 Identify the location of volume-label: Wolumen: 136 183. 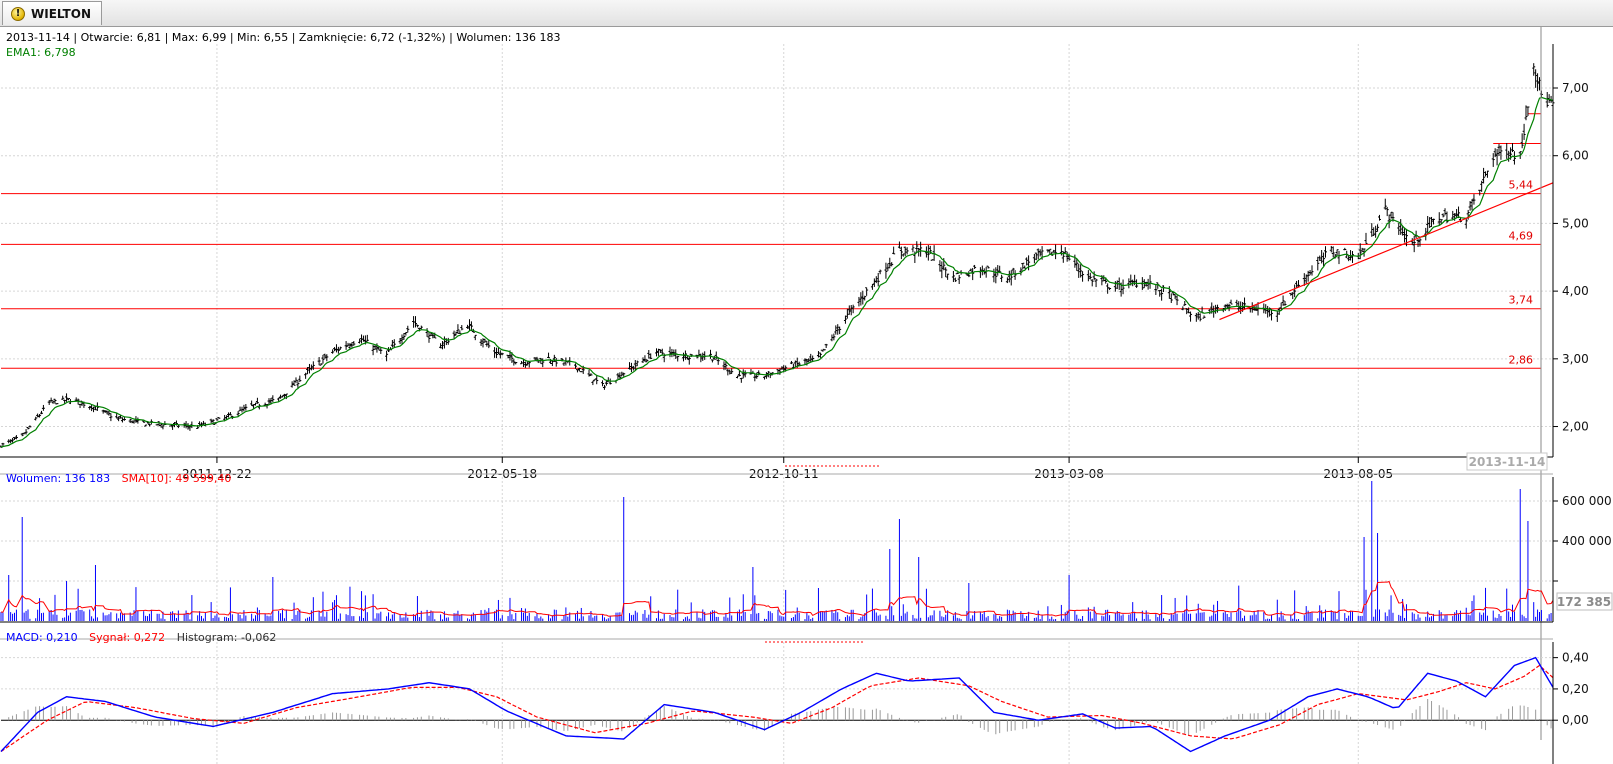
(58, 478).